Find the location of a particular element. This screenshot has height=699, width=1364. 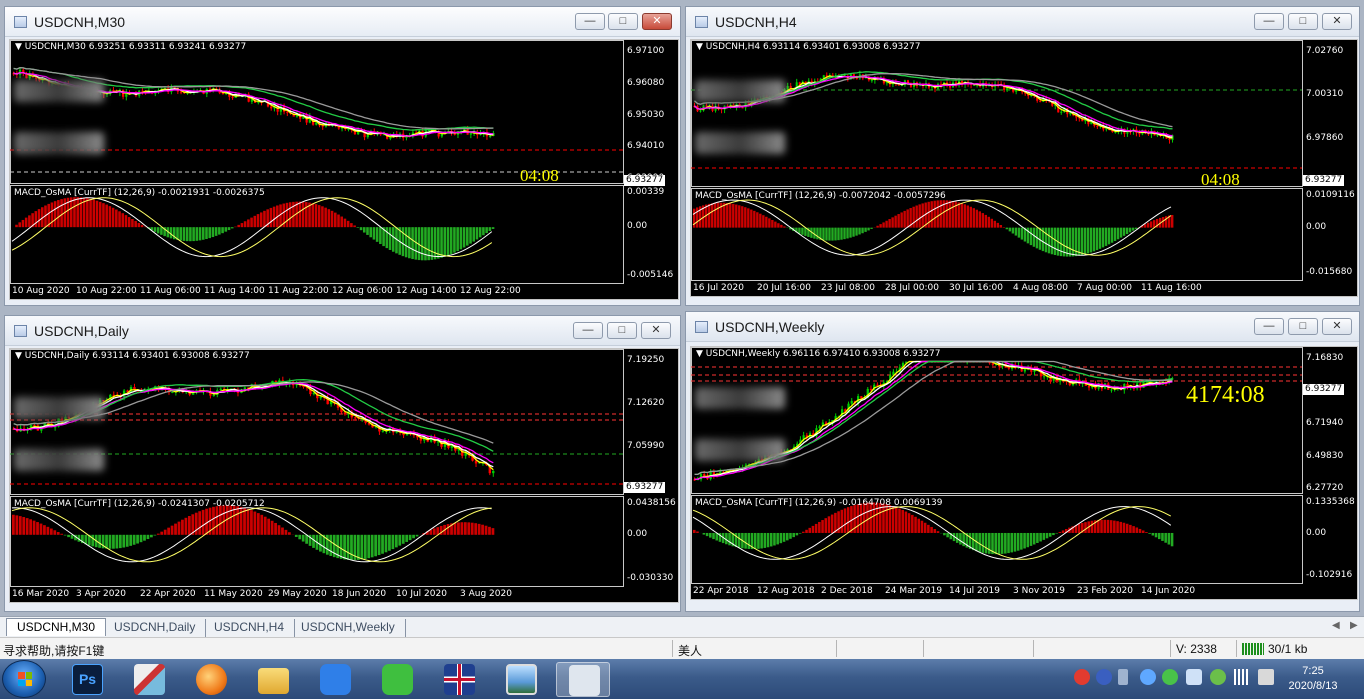

tab-scroll-right-icon: ▶ is located at coordinates (1354, 625).